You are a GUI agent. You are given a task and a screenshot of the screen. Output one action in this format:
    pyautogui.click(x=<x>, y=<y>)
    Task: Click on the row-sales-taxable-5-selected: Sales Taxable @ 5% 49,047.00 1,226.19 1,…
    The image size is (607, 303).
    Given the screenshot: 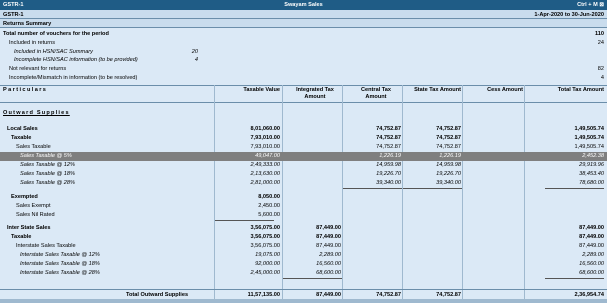 What is the action you would take?
    pyautogui.click(x=303, y=156)
    